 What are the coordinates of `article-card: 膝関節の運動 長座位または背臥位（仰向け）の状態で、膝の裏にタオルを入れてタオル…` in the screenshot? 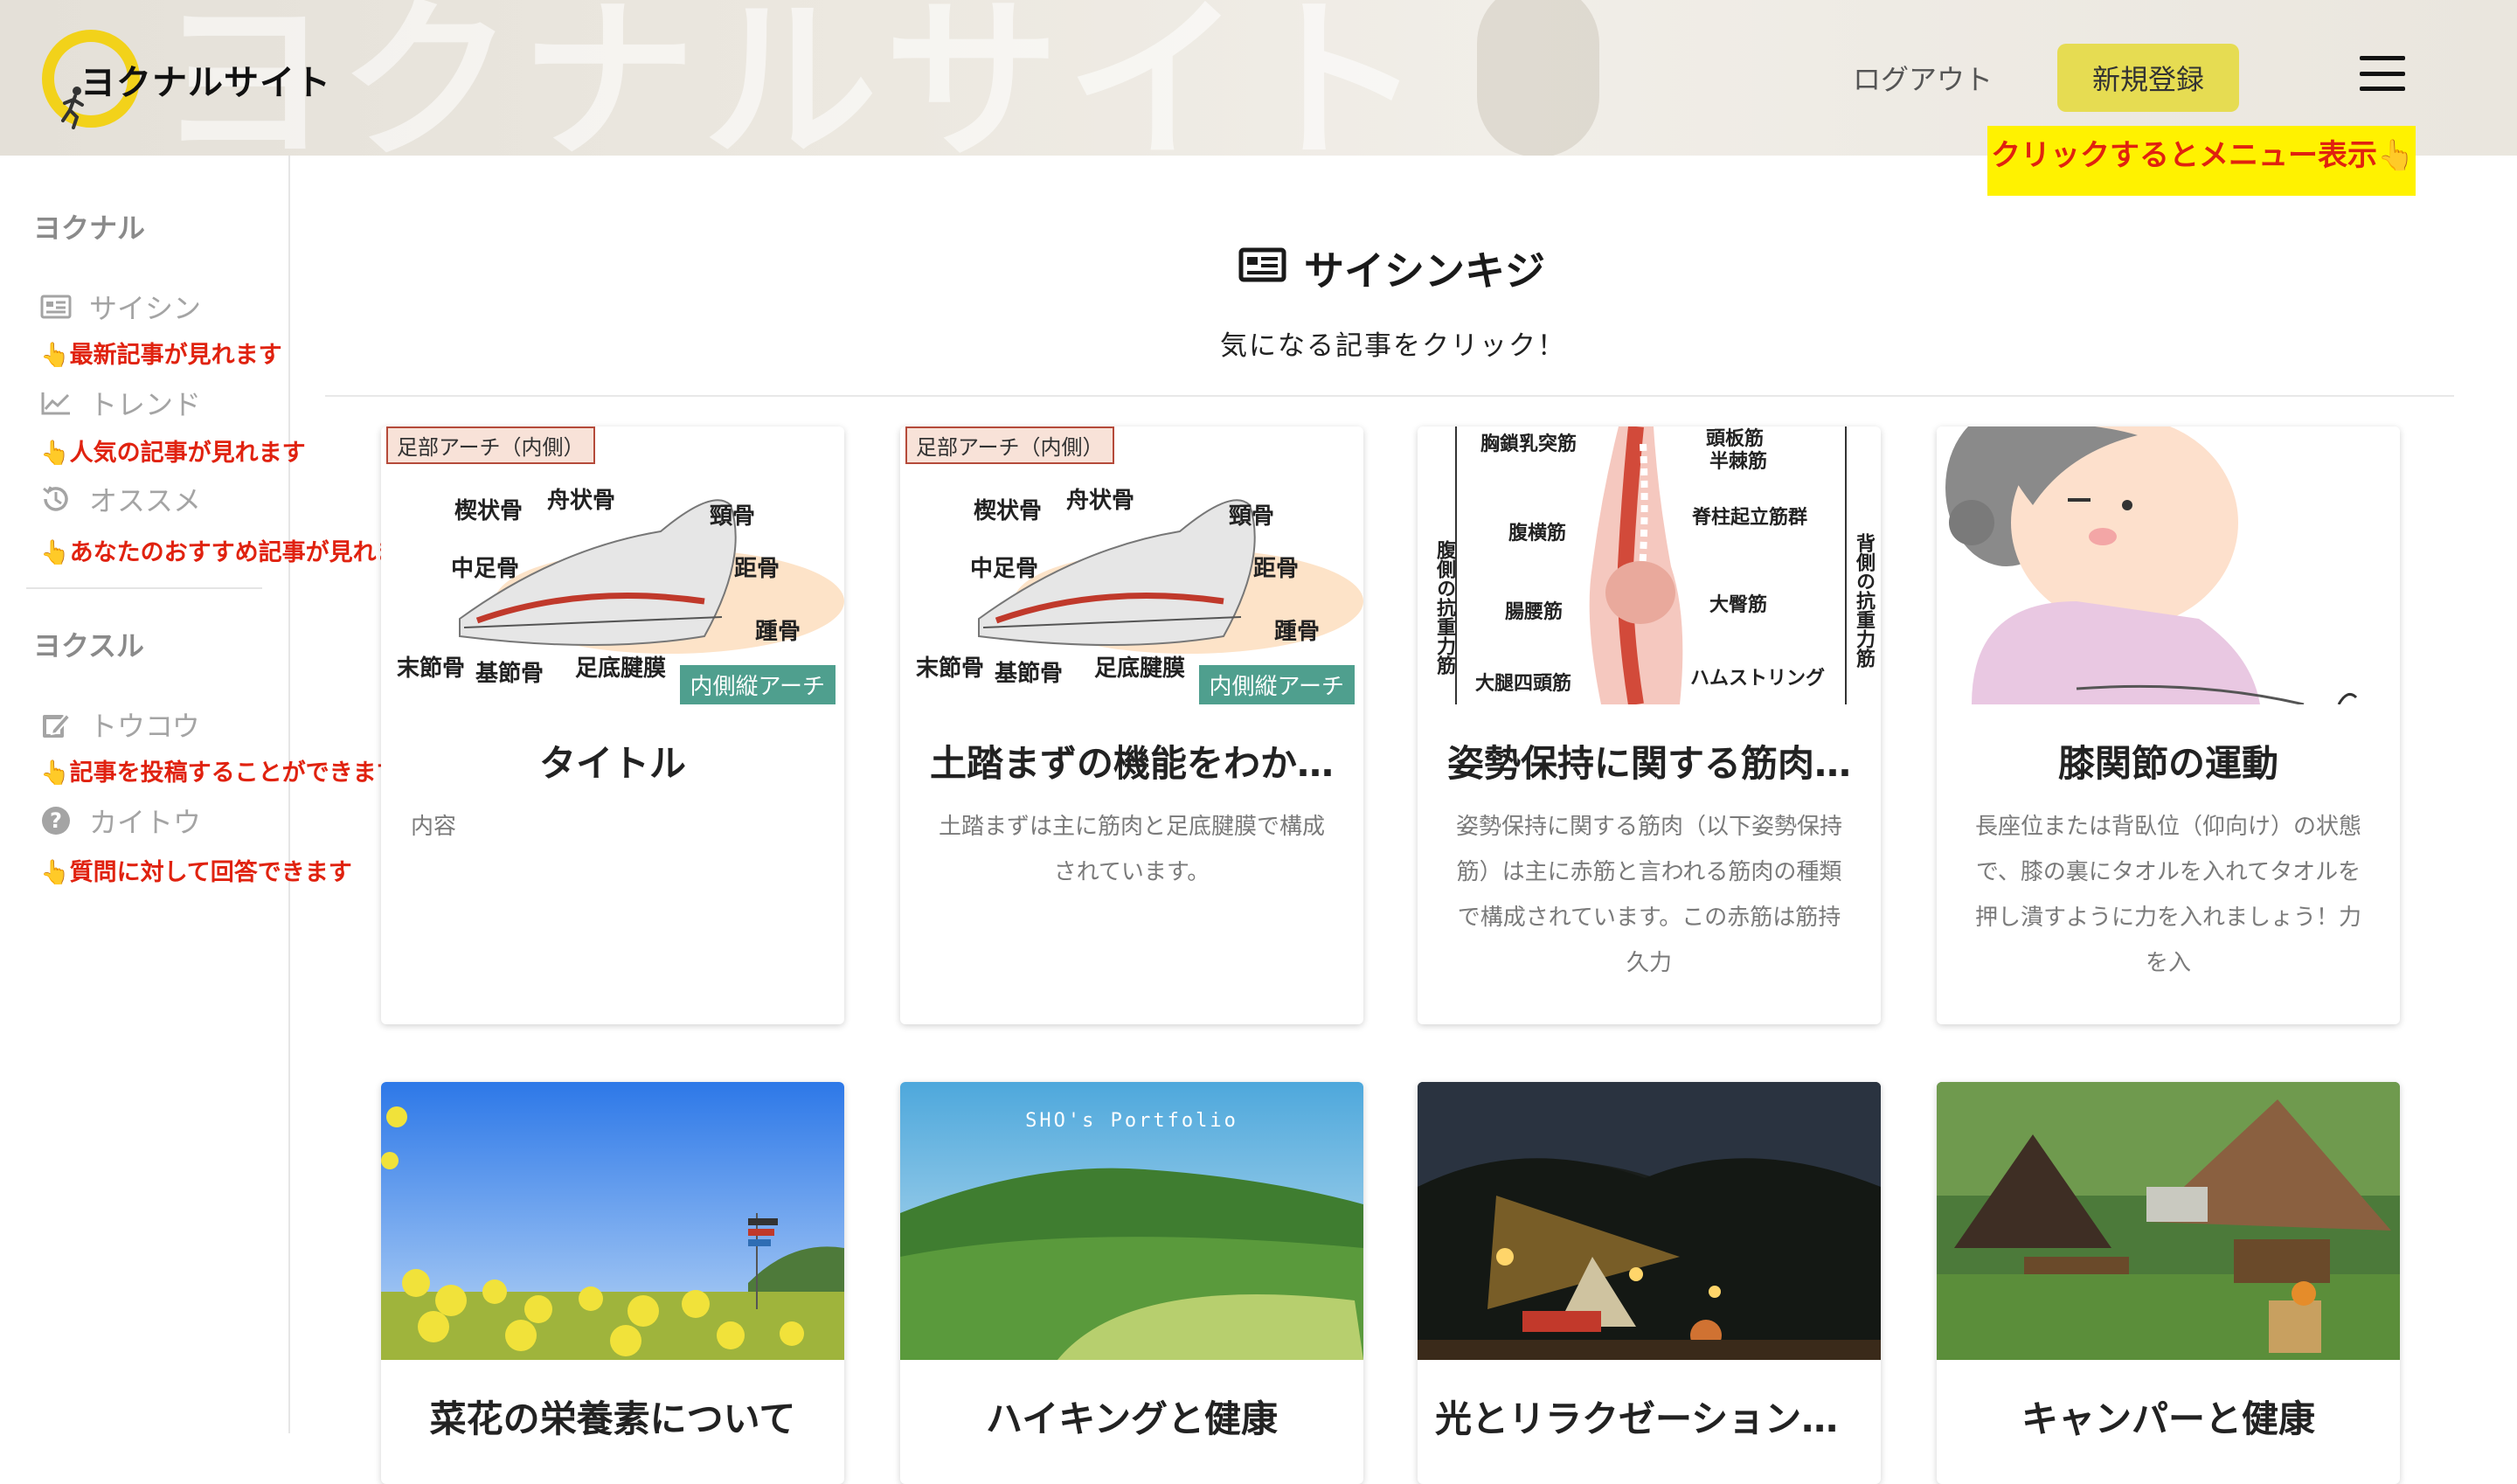 It's located at (2168, 725).